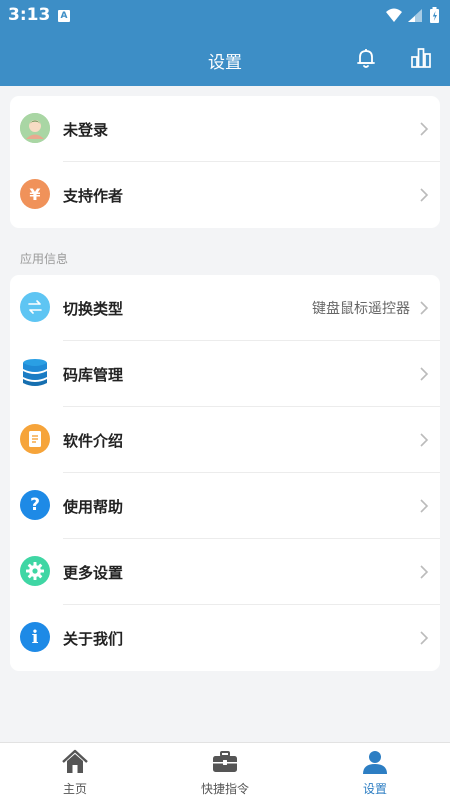 The width and height of the screenshot is (450, 800). Describe the element at coordinates (29, 15) in the screenshot. I see `status-time: 3:13` at that location.